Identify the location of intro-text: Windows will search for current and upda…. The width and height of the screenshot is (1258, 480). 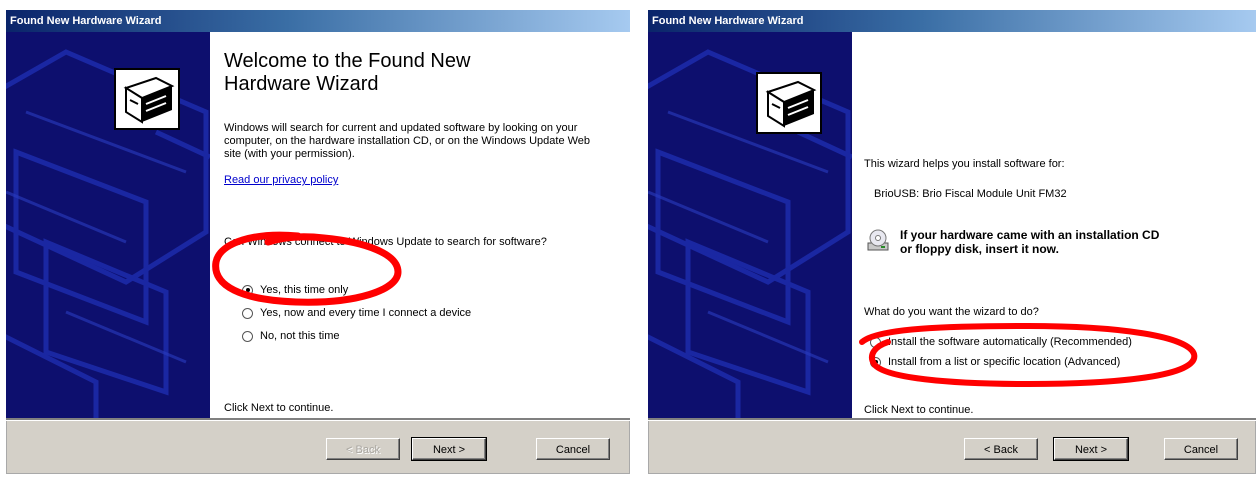
(407, 141).